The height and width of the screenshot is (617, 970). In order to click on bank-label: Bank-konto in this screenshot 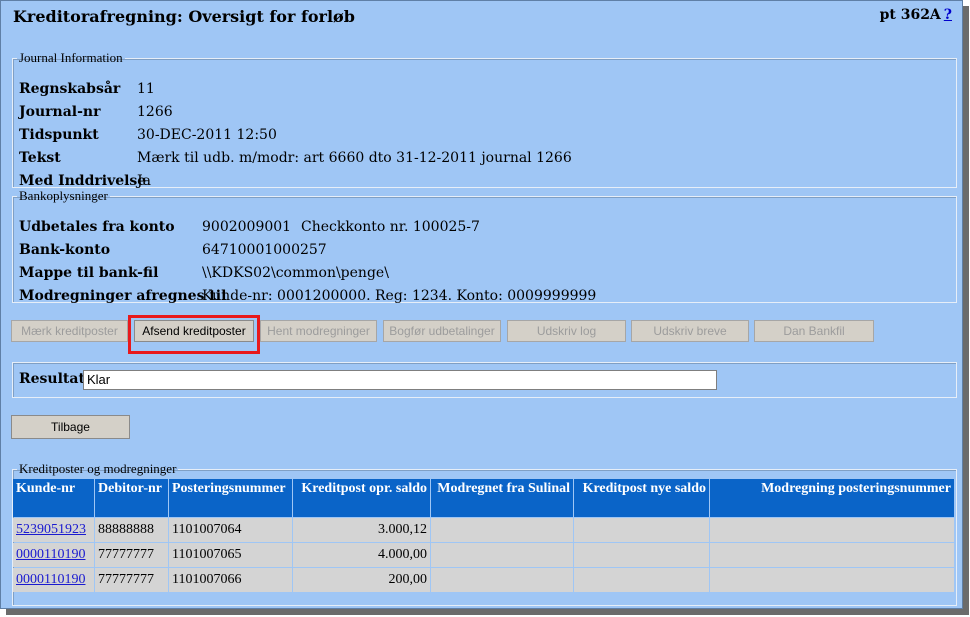, I will do `click(65, 250)`.